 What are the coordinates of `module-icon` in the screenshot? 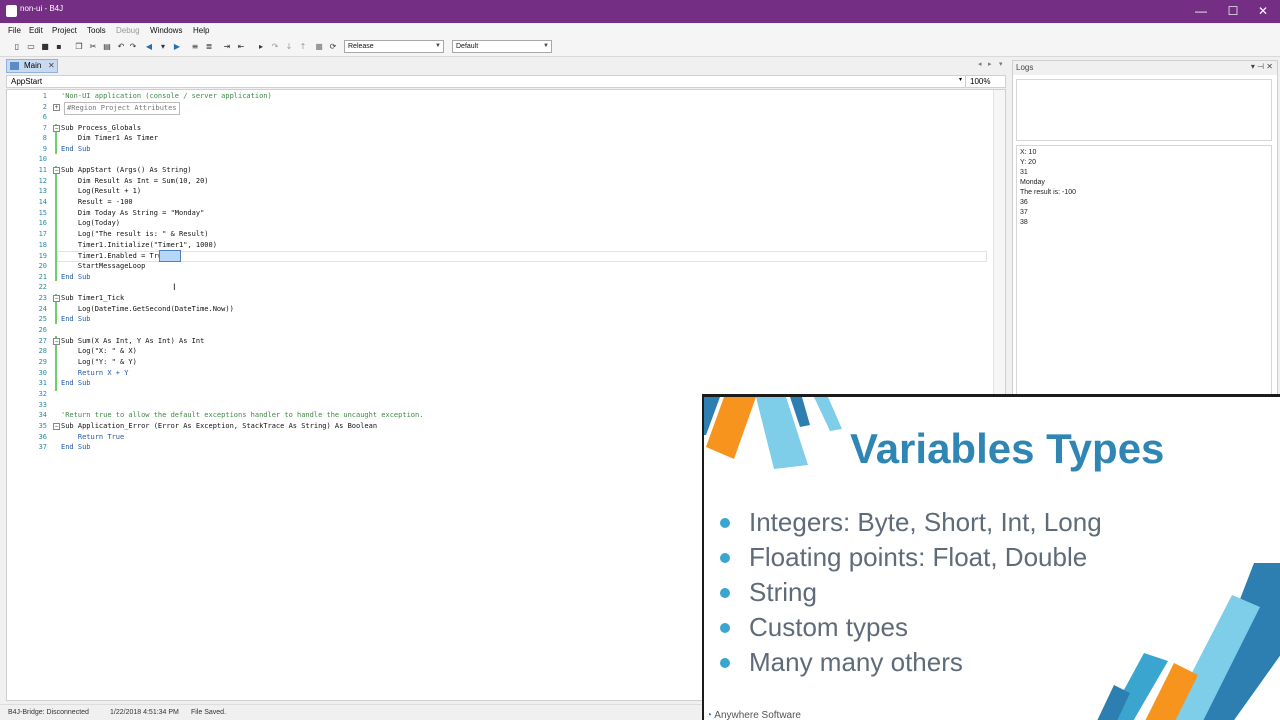 It's located at (14, 66).